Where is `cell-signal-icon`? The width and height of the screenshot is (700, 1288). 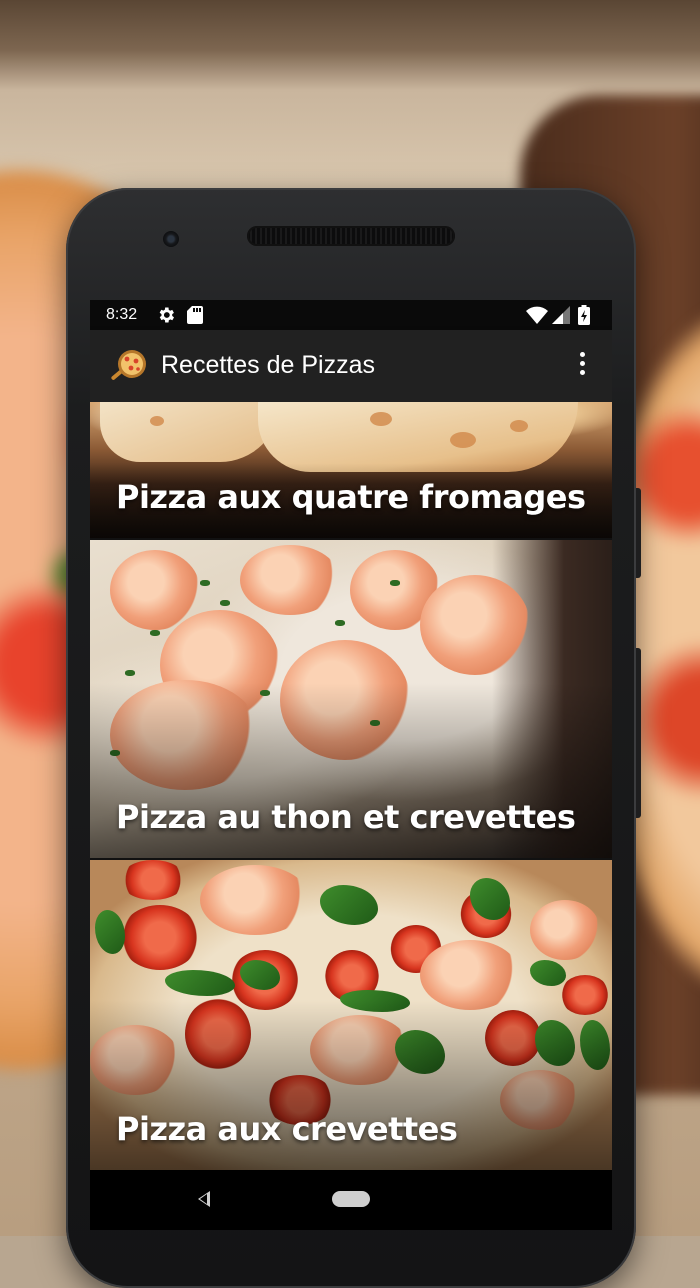 cell-signal-icon is located at coordinates (561, 315).